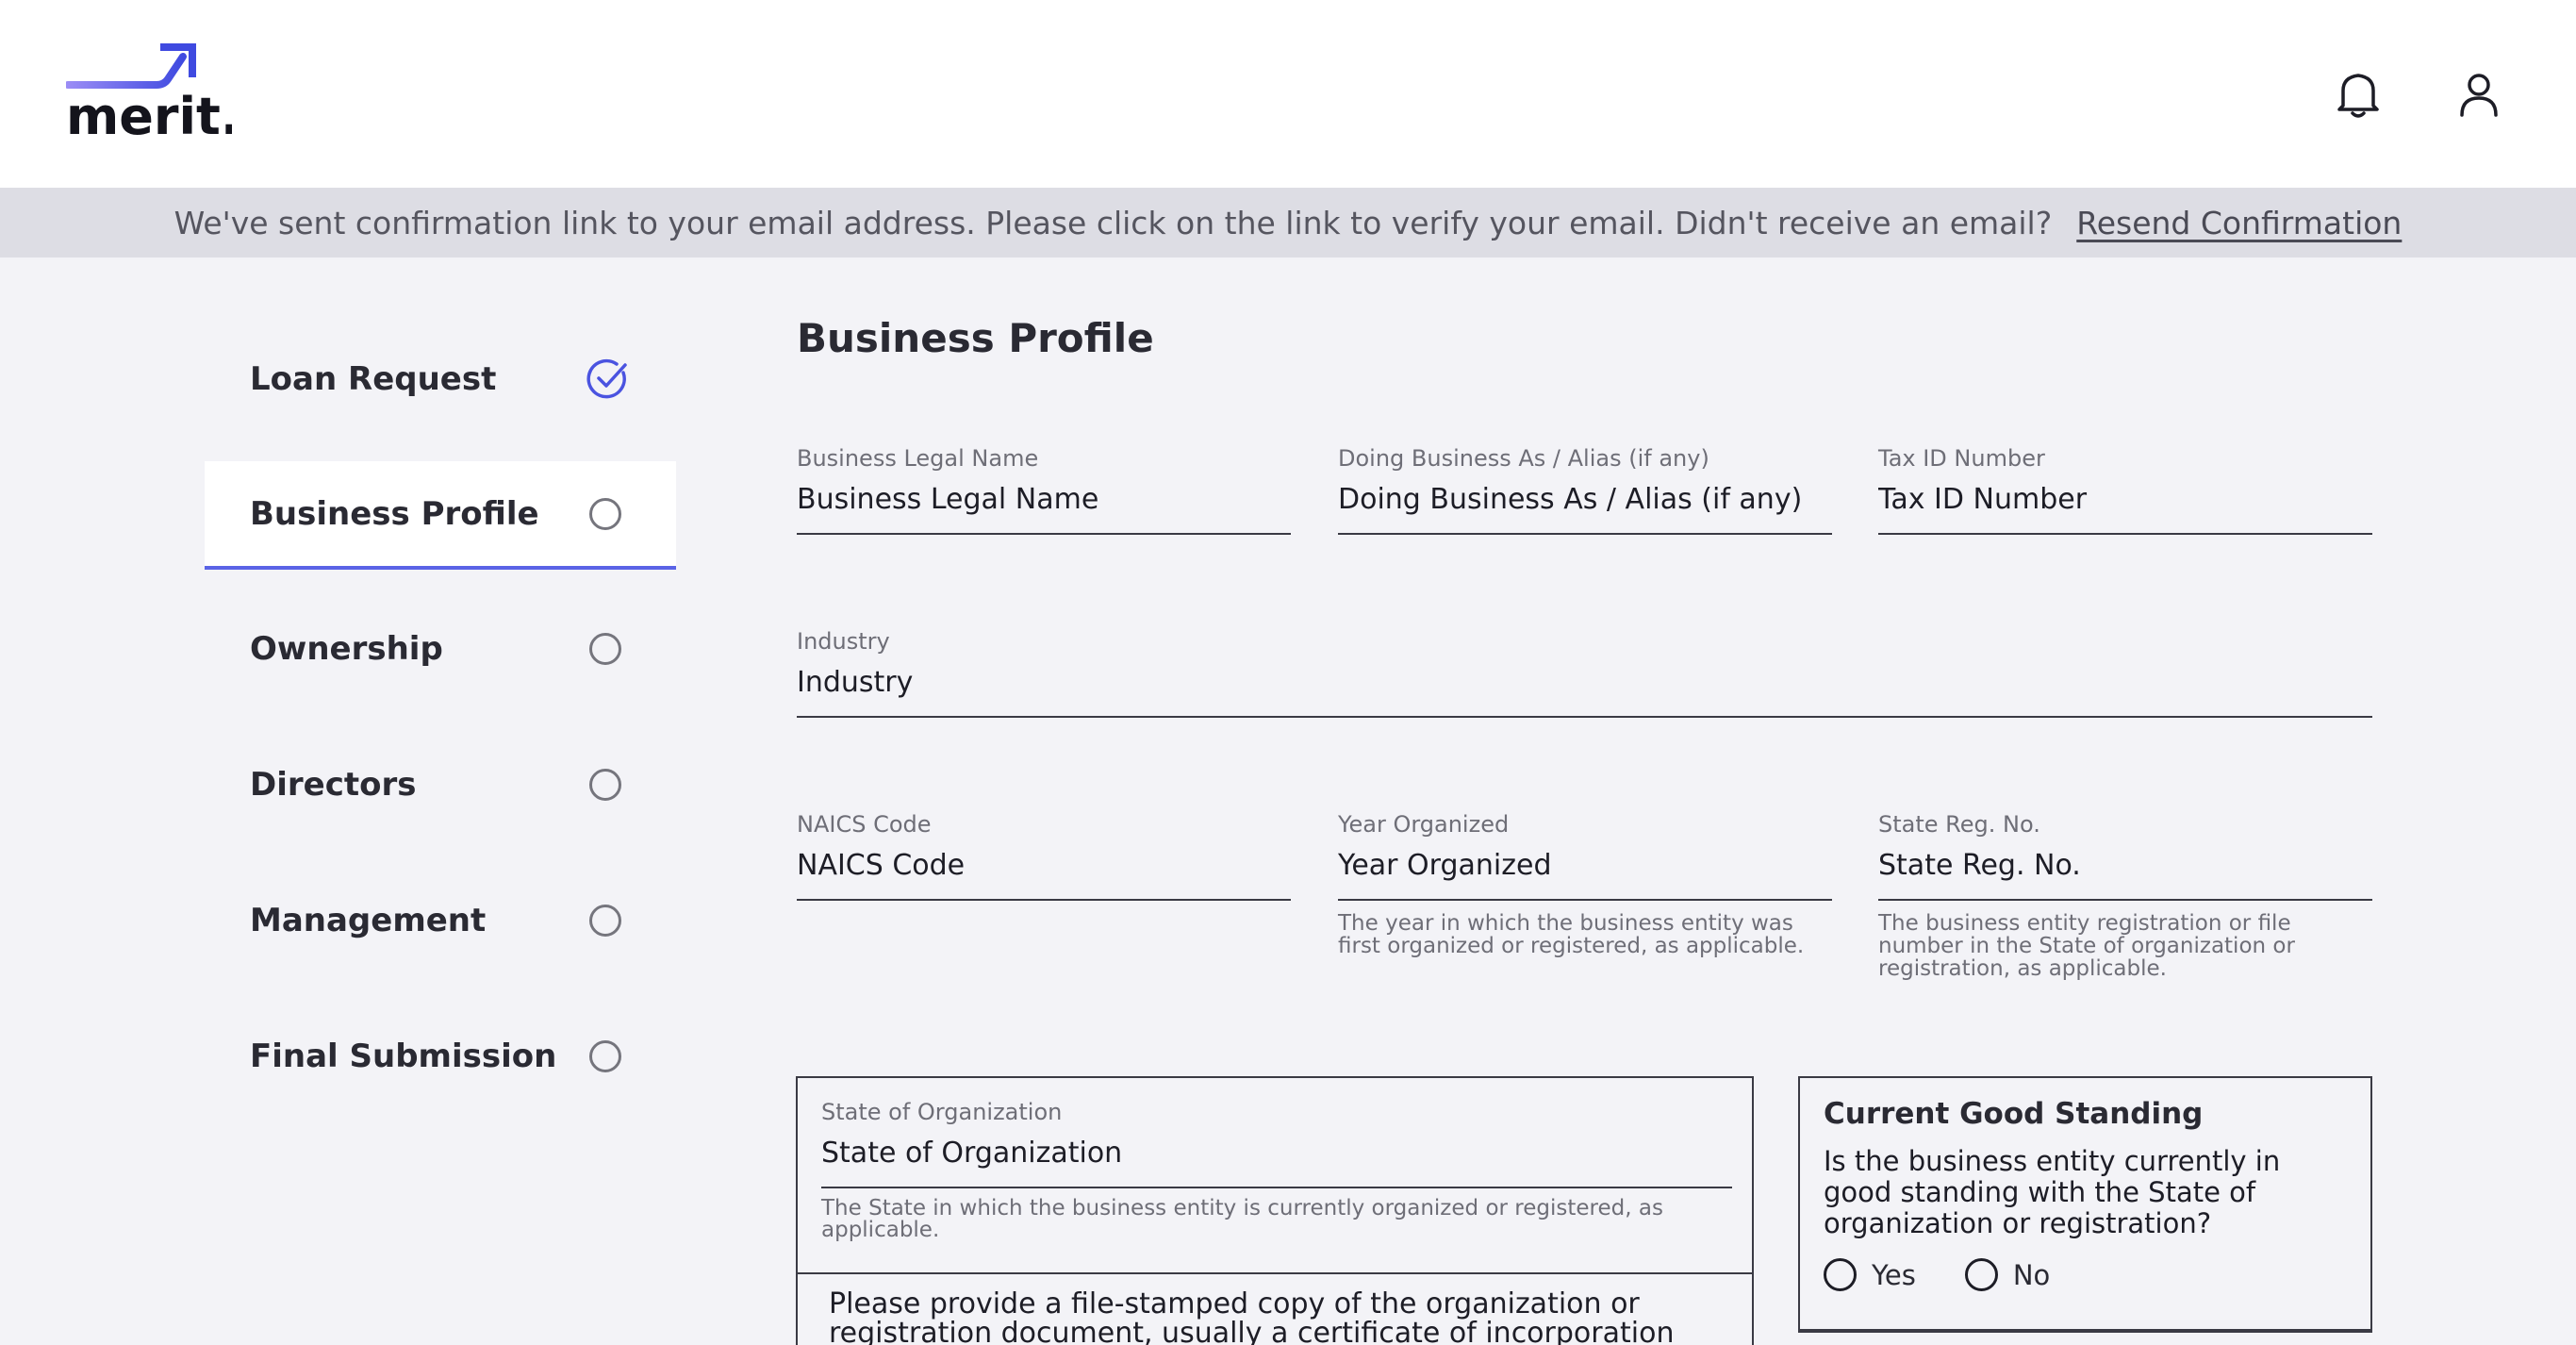 The width and height of the screenshot is (2576, 1345). What do you see at coordinates (346, 648) in the screenshot?
I see `sidebar-item-label: Ownership` at bounding box center [346, 648].